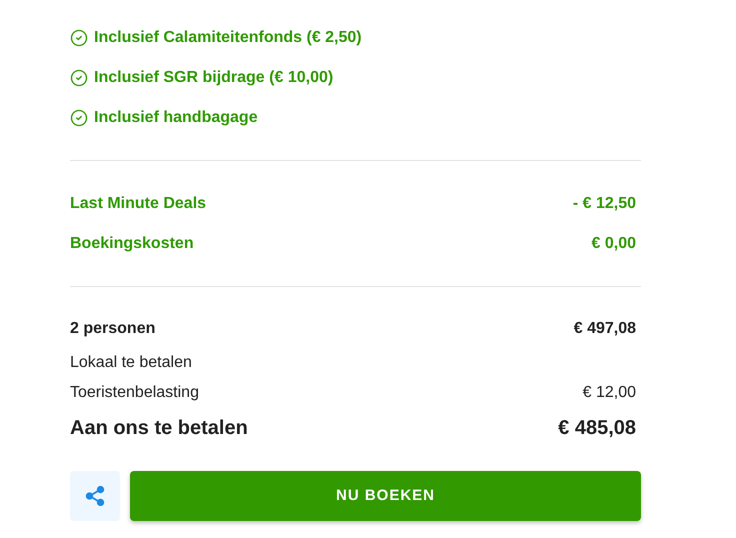 This screenshot has height=538, width=736. Describe the element at coordinates (605, 329) in the screenshot. I see `price-amount: € 497,08` at that location.